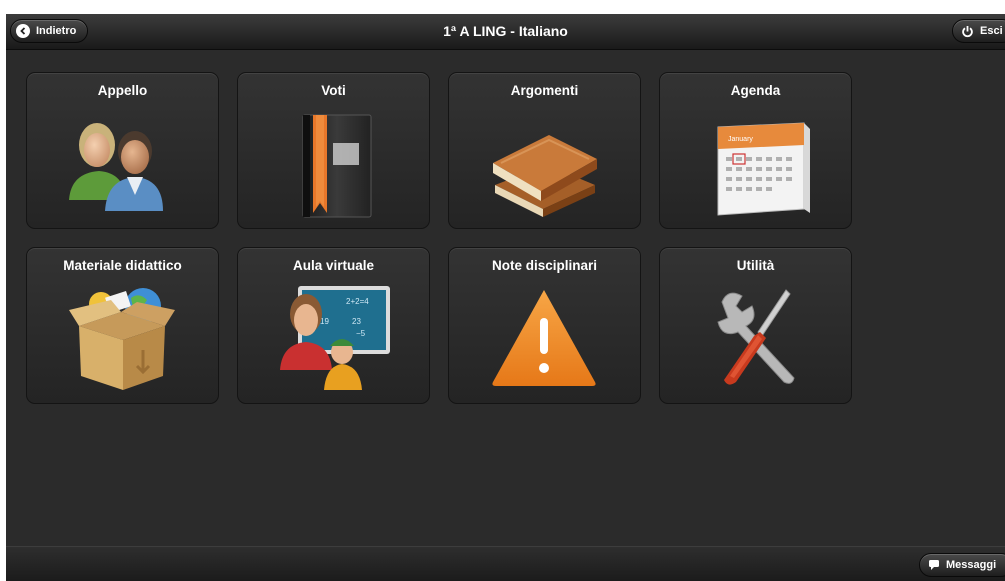  Describe the element at coordinates (361, 333) in the screenshot. I see `board-text-4: −5` at that location.